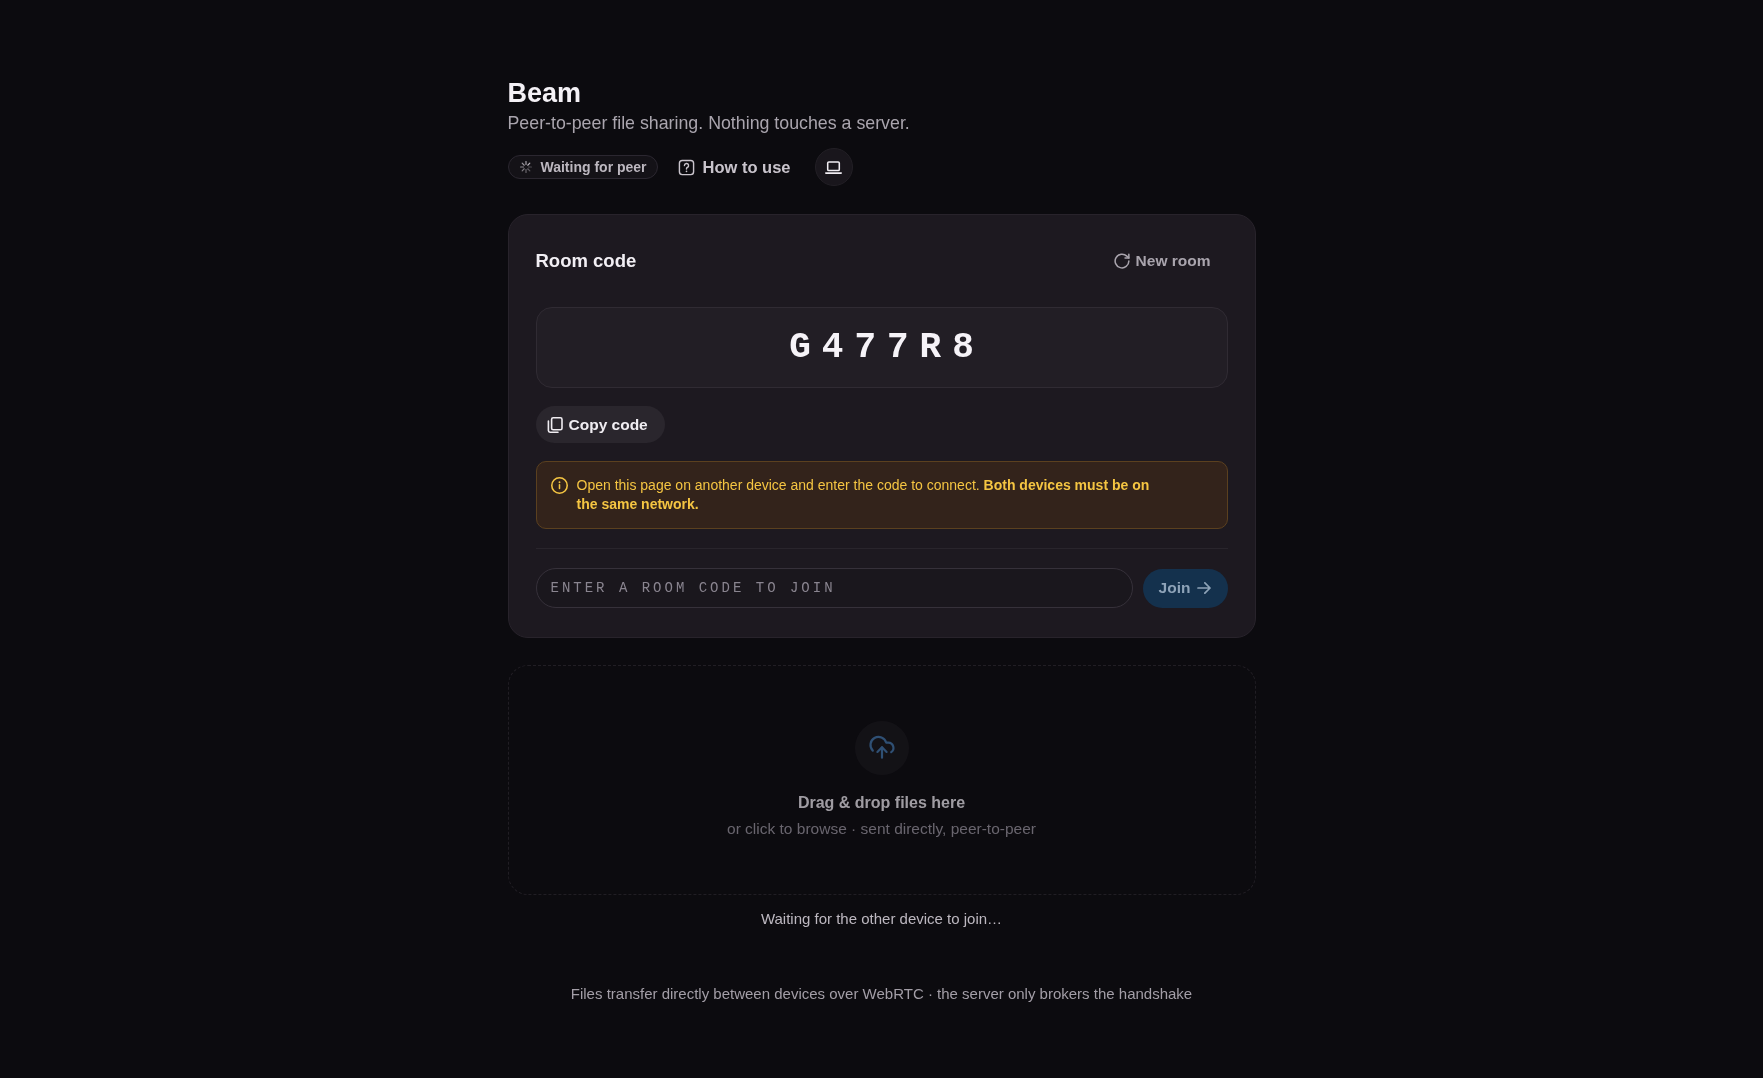 This screenshot has height=1078, width=1763. I want to click on copy-icon, so click(554, 424).